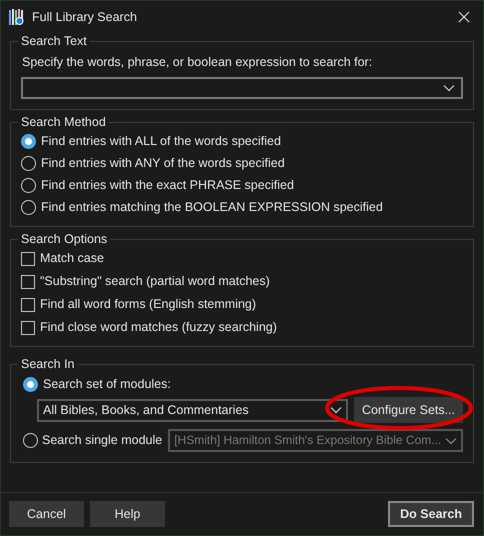 This screenshot has height=536, width=484. What do you see at coordinates (46, 514) in the screenshot?
I see `cancel-button: Cancel` at bounding box center [46, 514].